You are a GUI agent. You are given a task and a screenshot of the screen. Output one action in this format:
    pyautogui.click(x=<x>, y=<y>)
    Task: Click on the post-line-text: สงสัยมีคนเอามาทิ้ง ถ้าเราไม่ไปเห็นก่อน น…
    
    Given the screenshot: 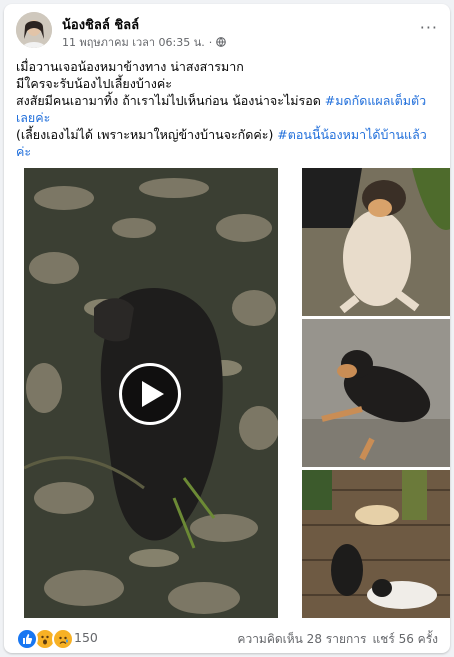 What is the action you would take?
    pyautogui.click(x=170, y=100)
    